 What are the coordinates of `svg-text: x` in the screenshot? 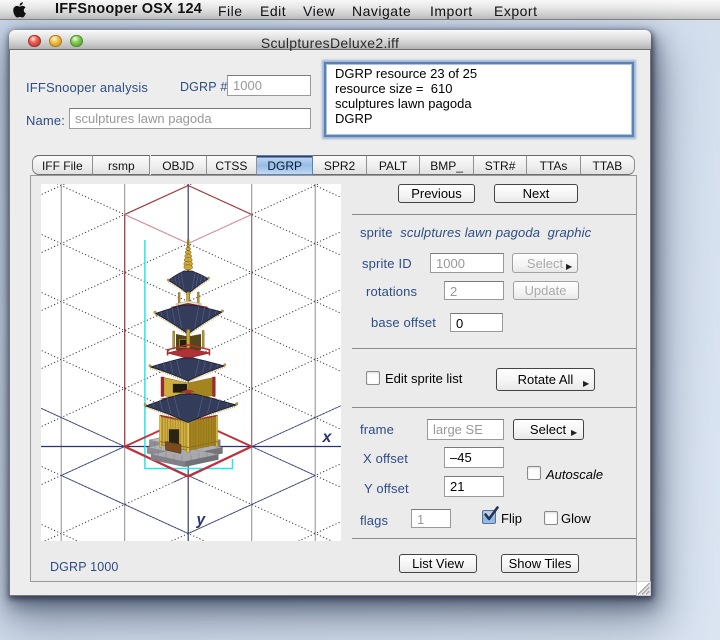 It's located at (327, 437).